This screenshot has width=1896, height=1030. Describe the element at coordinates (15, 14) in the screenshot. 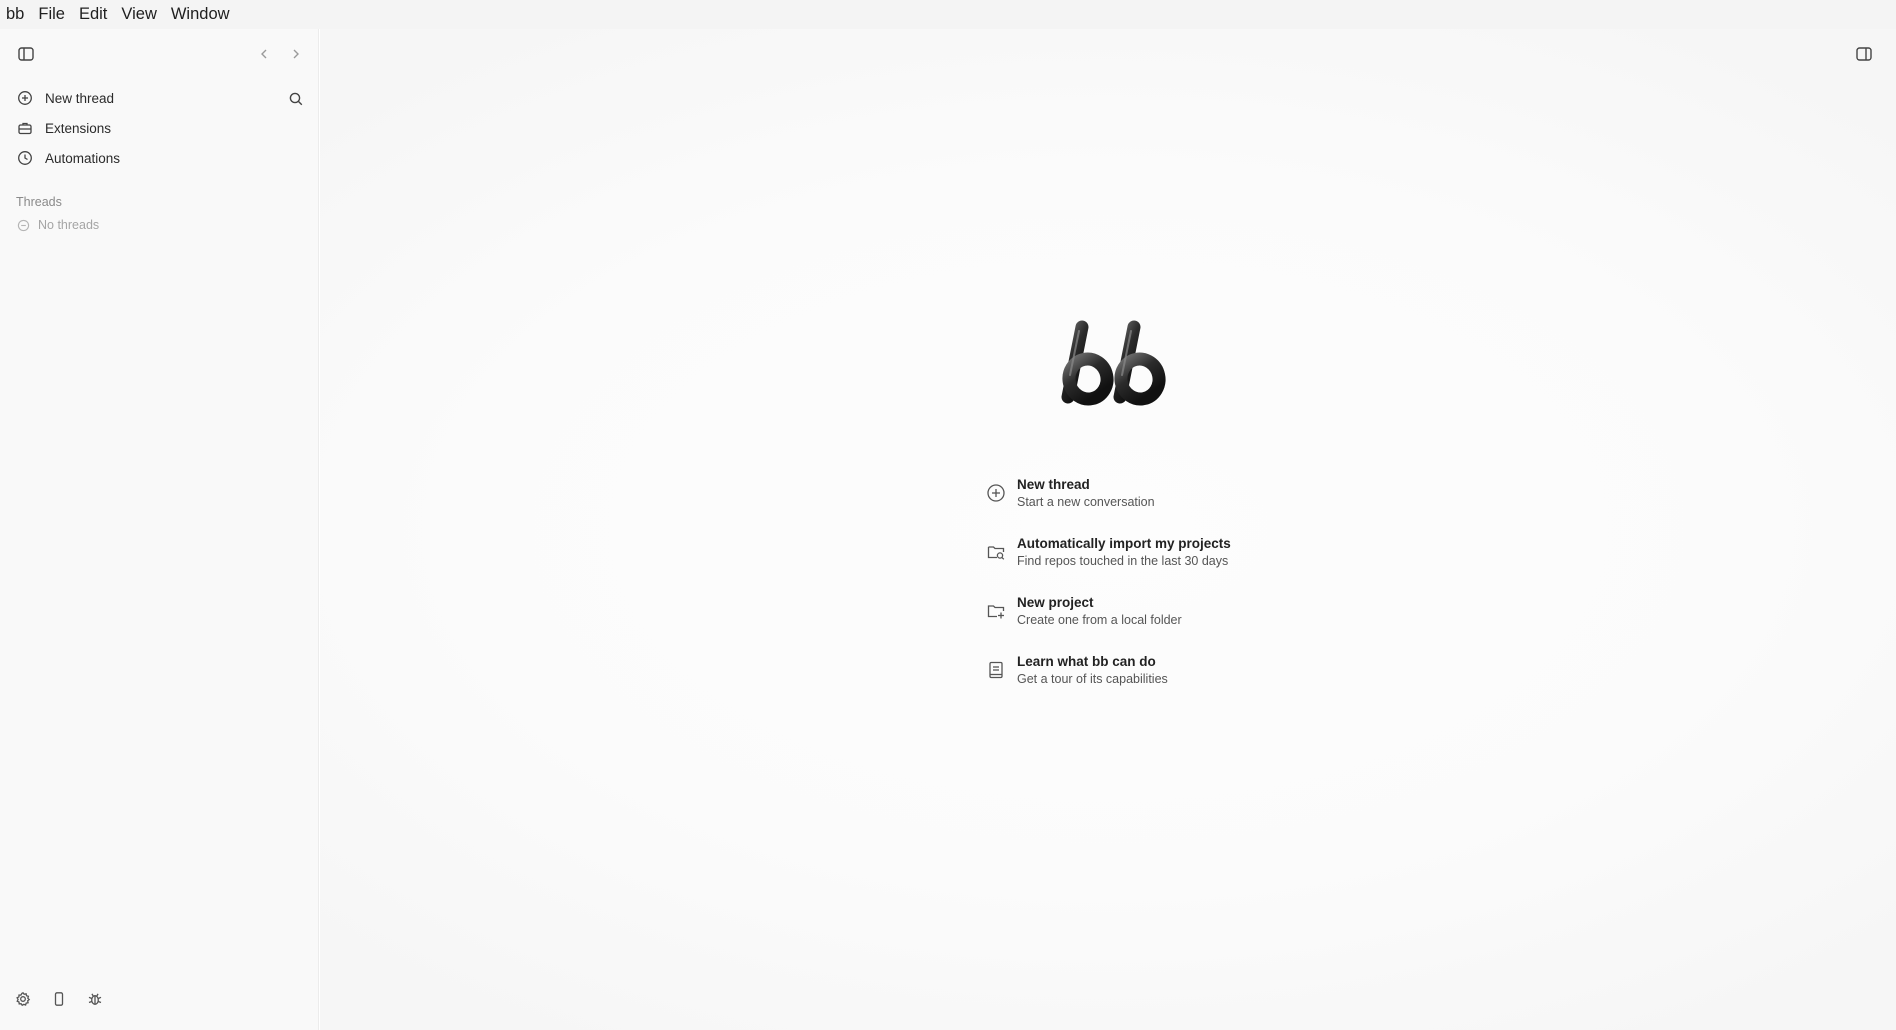

I see `menu-app: bb` at that location.